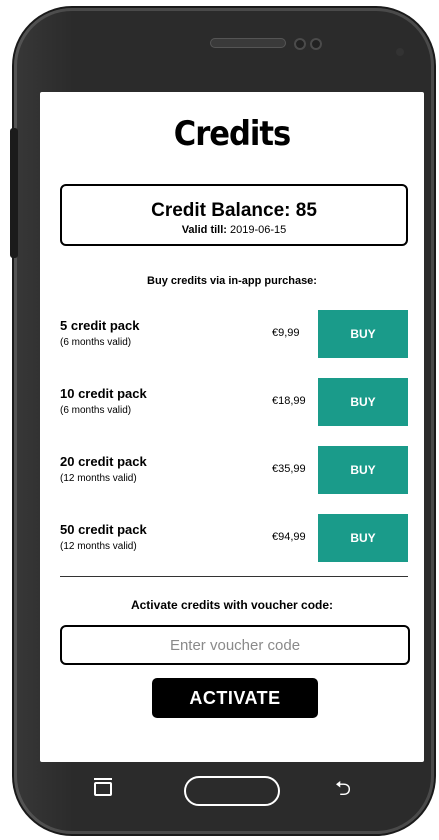 The width and height of the screenshot is (439, 840). What do you see at coordinates (286, 333) in the screenshot?
I see `pack-price: €9,99` at bounding box center [286, 333].